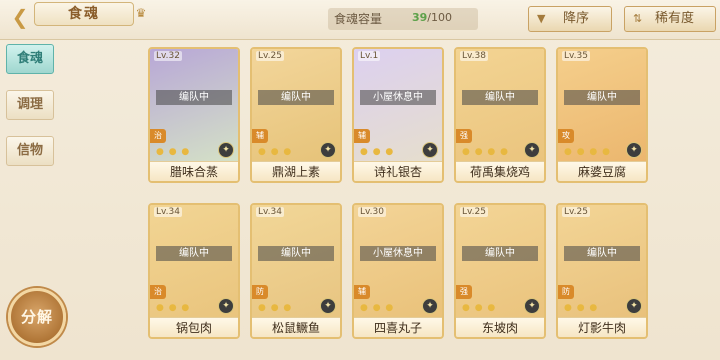 The image size is (720, 360). What do you see at coordinates (566, 136) in the screenshot?
I see `card-role-badge: 攻` at bounding box center [566, 136].